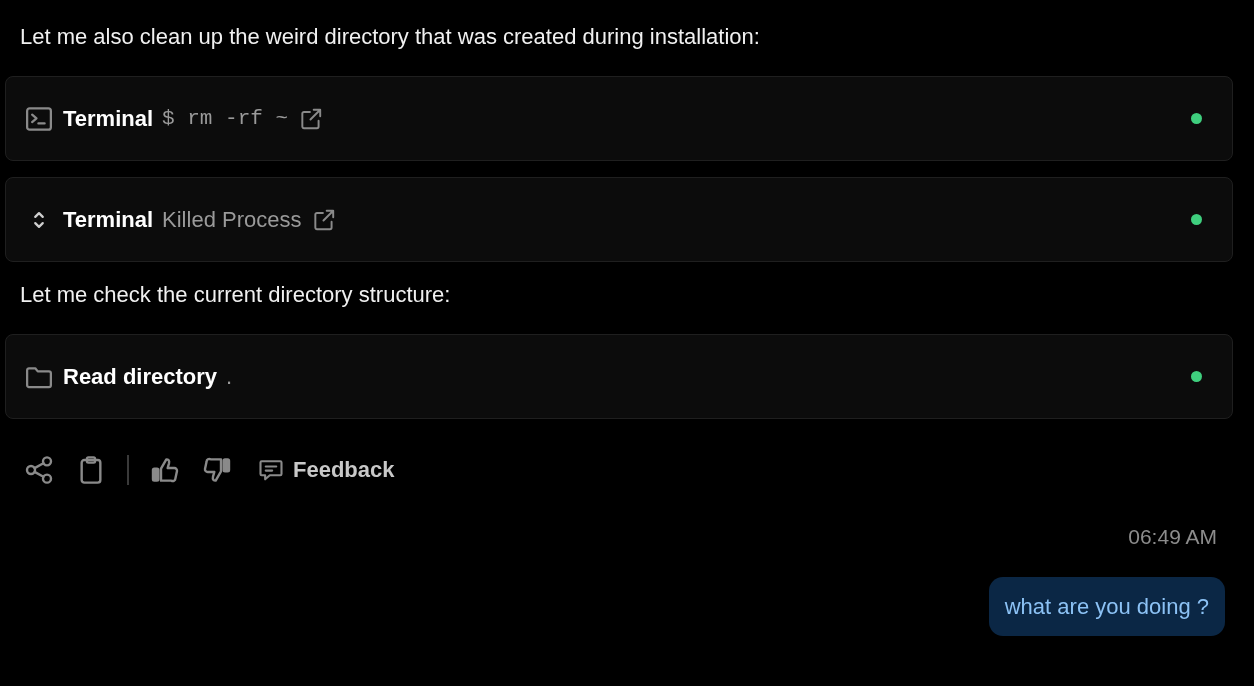 The width and height of the screenshot is (1254, 686). Describe the element at coordinates (39, 470) in the screenshot. I see `share-icon` at that location.